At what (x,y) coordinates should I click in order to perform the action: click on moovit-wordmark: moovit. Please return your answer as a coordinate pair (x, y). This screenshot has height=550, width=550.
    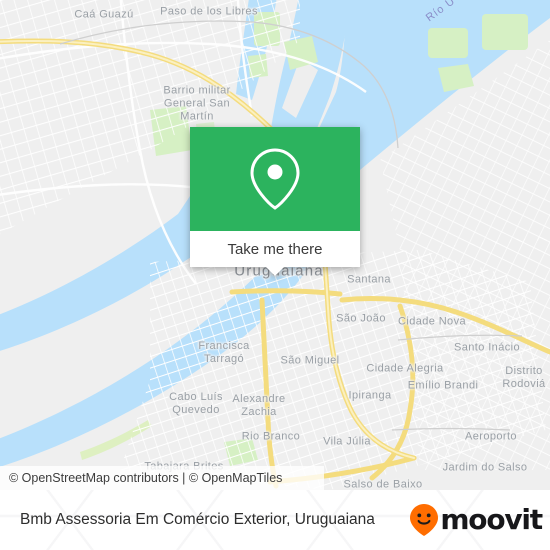
    Looking at the image, I should click on (491, 519).